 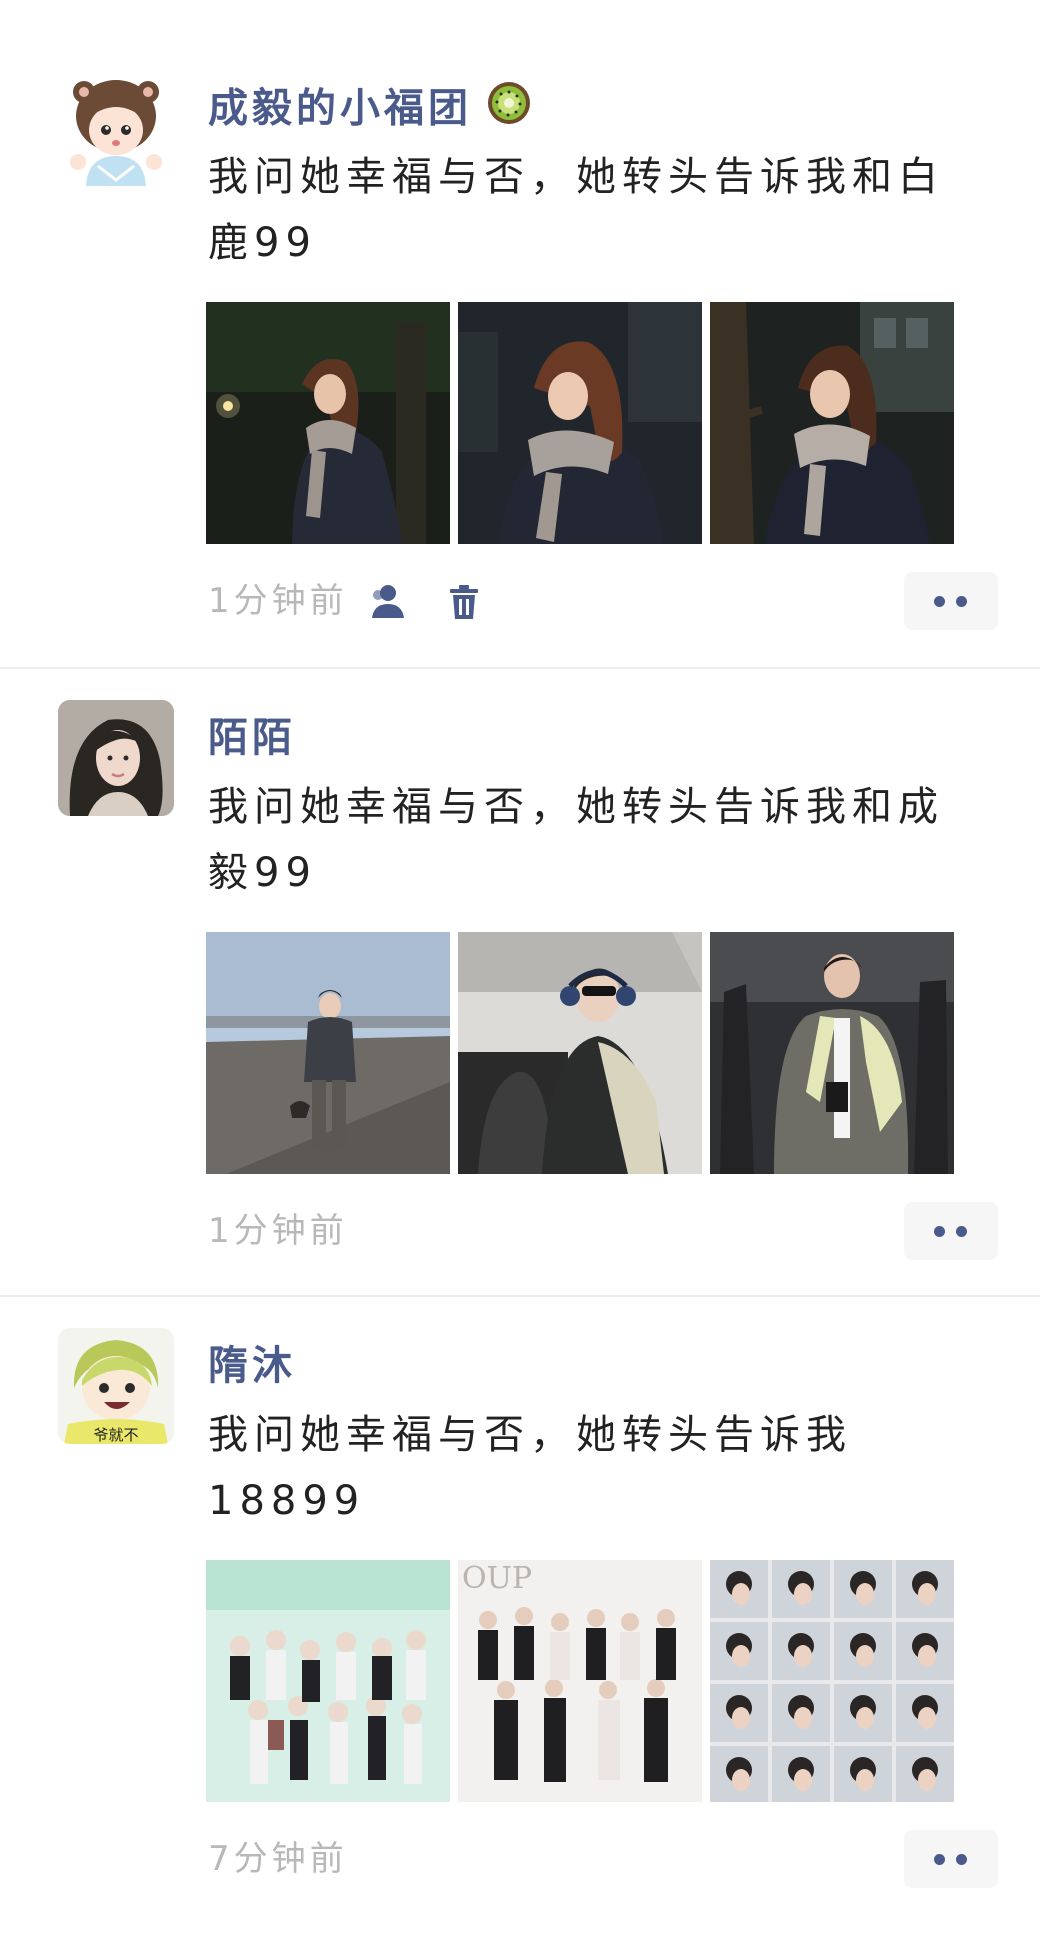 What do you see at coordinates (576, 210) in the screenshot?
I see `post-text: 我问她幸福与否，她转头告诉我和白鹿99` at bounding box center [576, 210].